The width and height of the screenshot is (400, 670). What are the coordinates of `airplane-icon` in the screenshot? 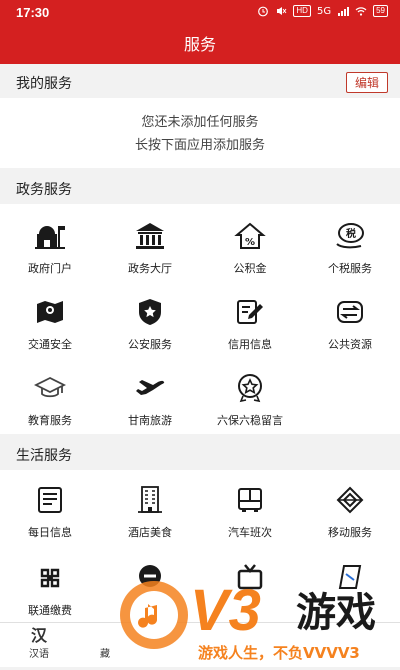 It's located at (150, 387).